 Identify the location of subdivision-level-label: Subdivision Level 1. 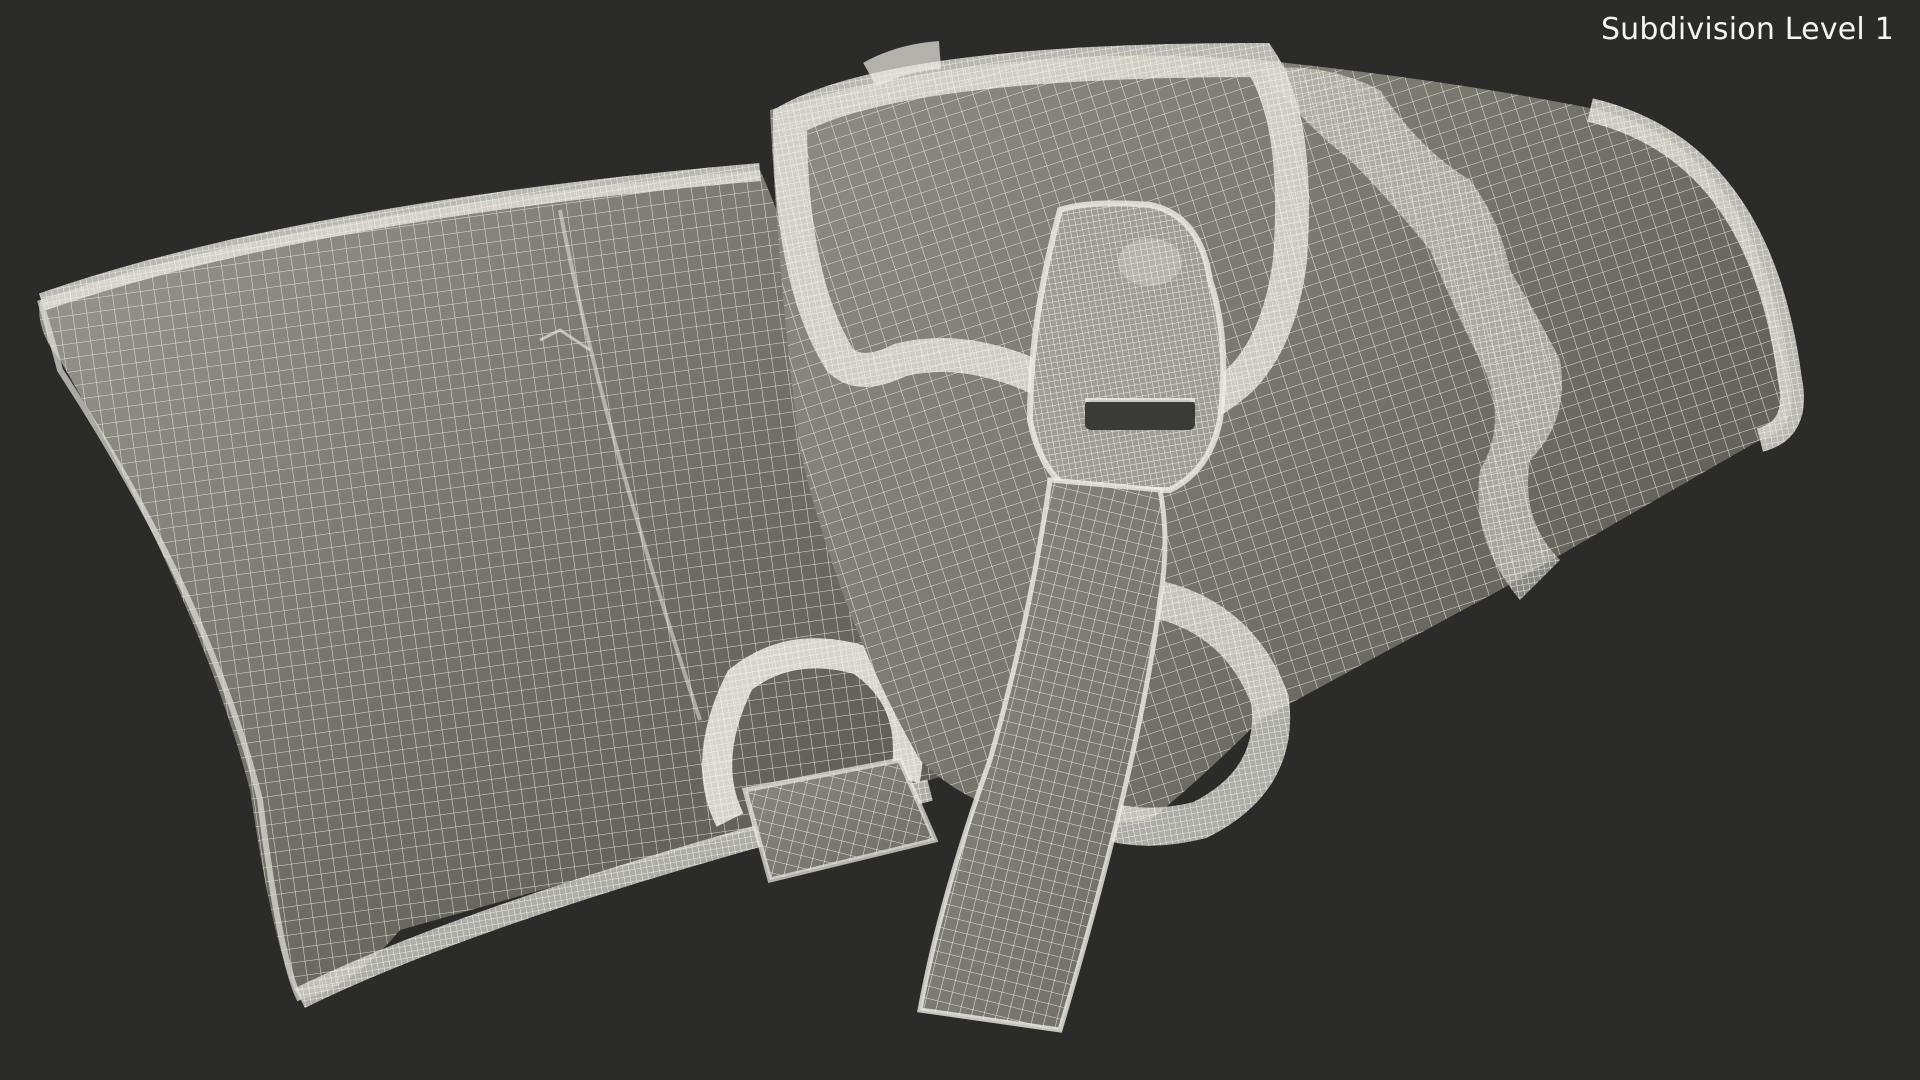
(1747, 29).